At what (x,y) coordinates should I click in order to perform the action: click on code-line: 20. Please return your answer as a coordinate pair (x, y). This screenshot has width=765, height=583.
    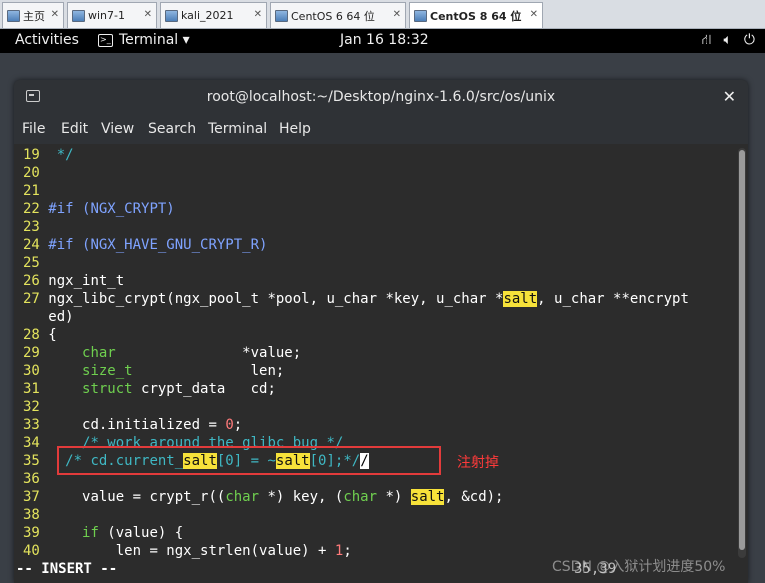
    Looking at the image, I should click on (31, 173).